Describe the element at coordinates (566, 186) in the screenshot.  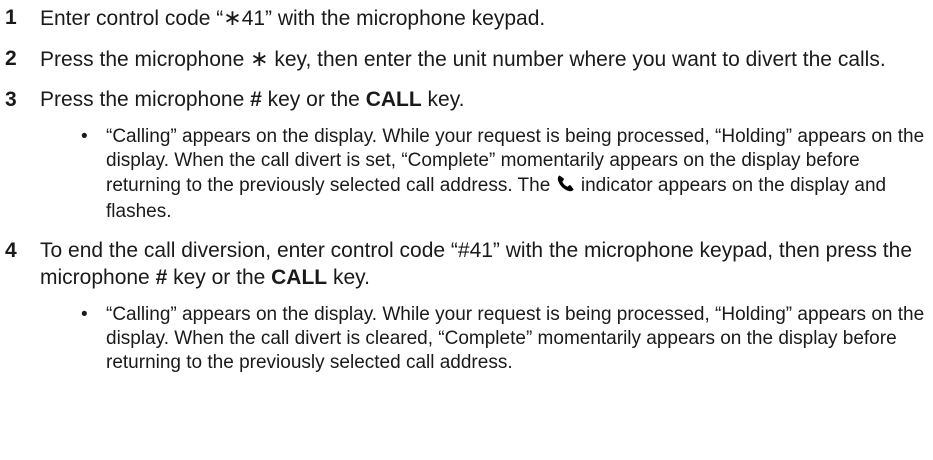
I see `phone-handset-icon` at that location.